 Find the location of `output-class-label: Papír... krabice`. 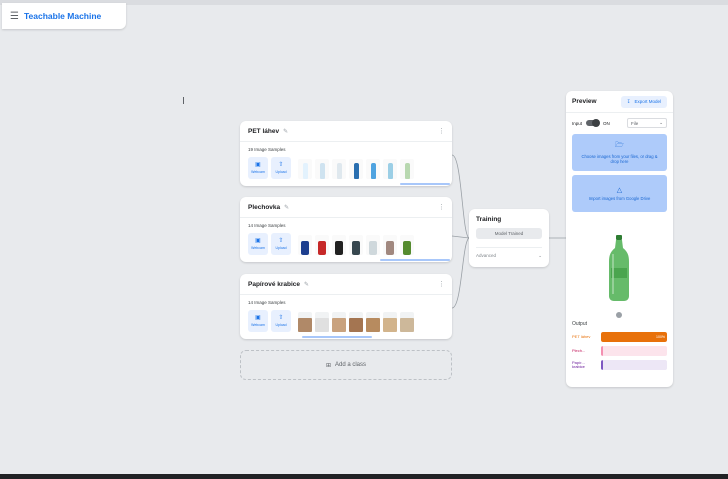

output-class-label: Papír... krabice is located at coordinates (578, 364).